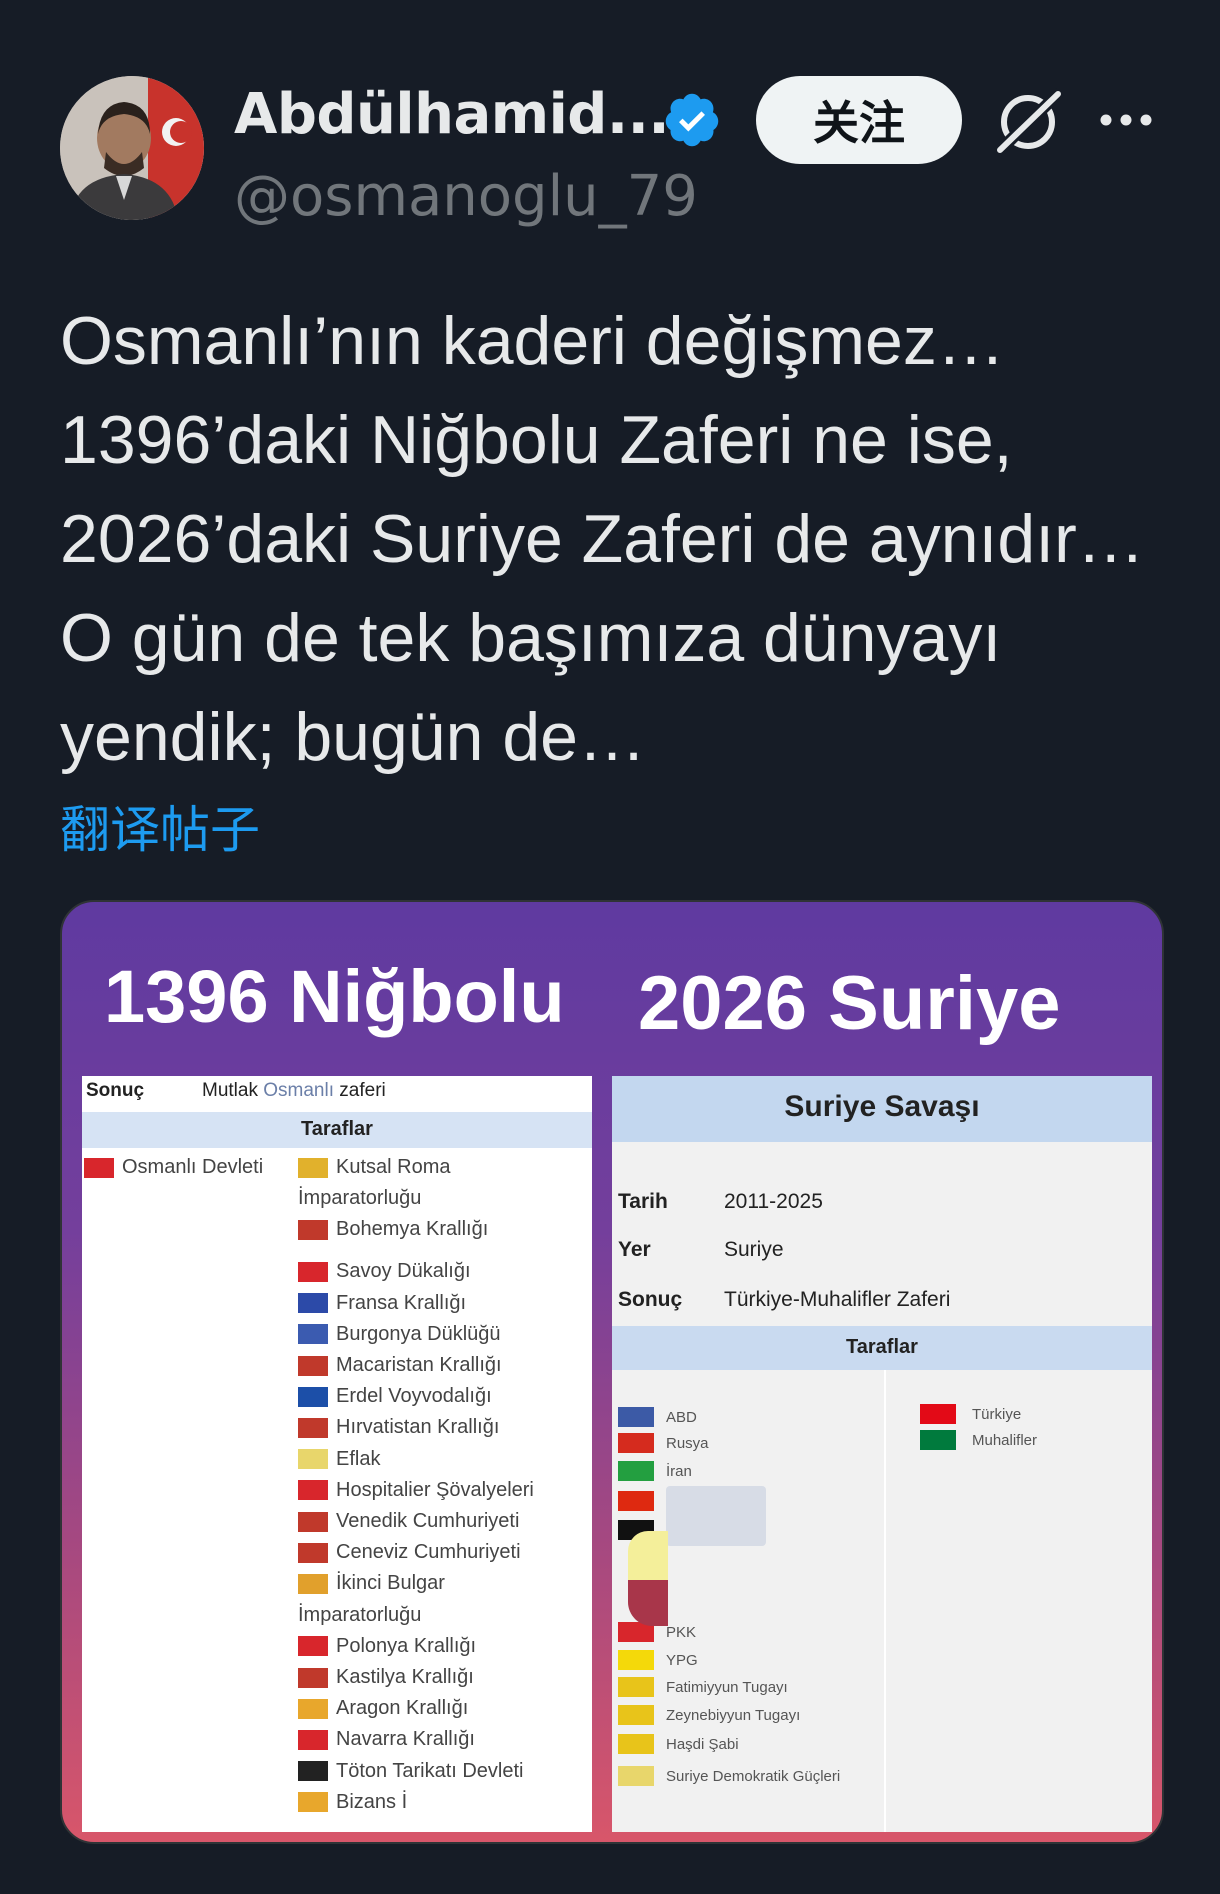 The width and height of the screenshot is (1220, 1894). Describe the element at coordinates (687, 1443) in the screenshot. I see `right-side-a-item: Rusya` at that location.